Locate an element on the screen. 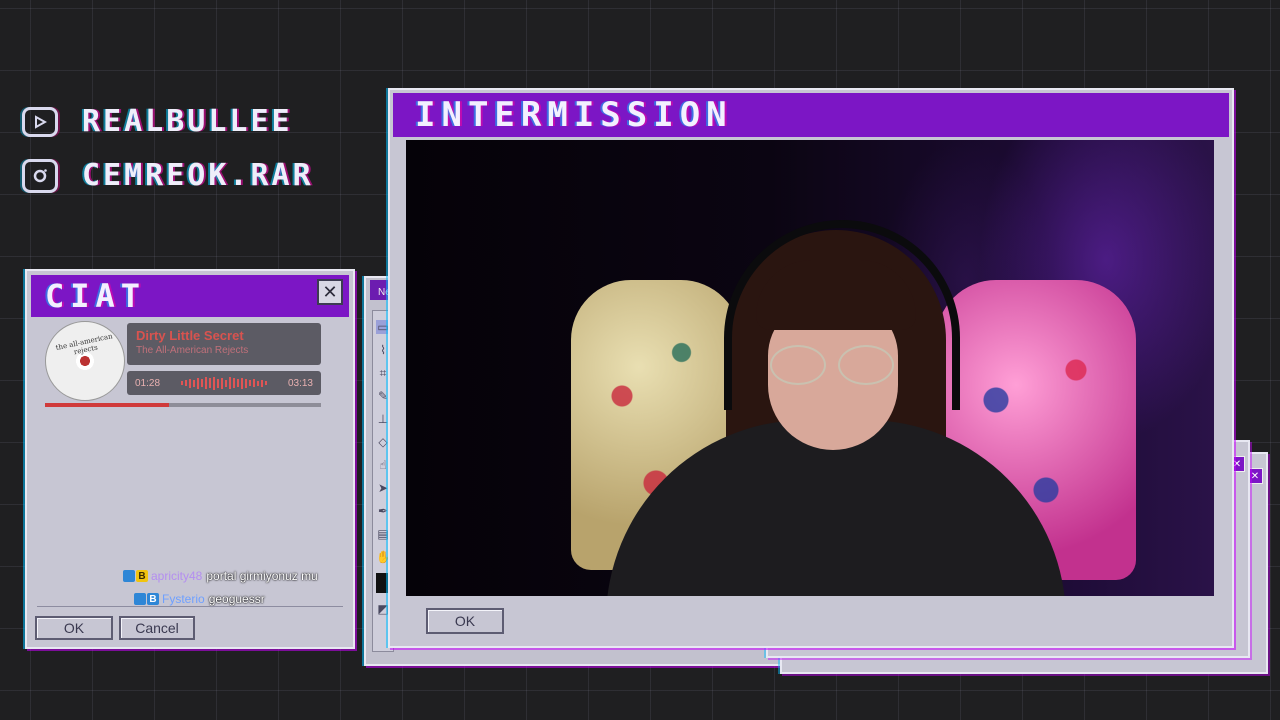 The width and height of the screenshot is (1280, 720). intermission-titlebar: INTERMISSION is located at coordinates (811, 115).